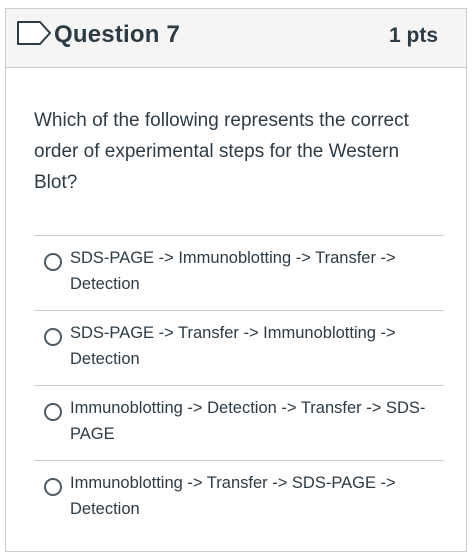 The width and height of the screenshot is (474, 559). Describe the element at coordinates (413, 35) in the screenshot. I see `question-points: 1 pts` at that location.